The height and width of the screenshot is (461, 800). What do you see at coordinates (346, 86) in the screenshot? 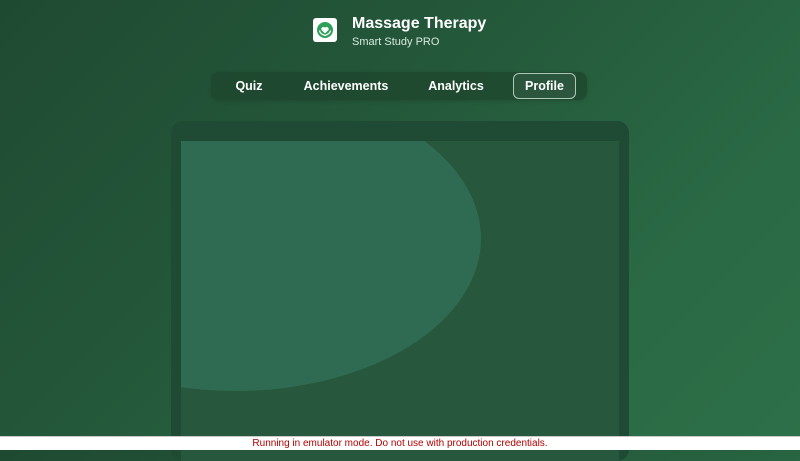
I see `tab-achievements: Achievements` at bounding box center [346, 86].